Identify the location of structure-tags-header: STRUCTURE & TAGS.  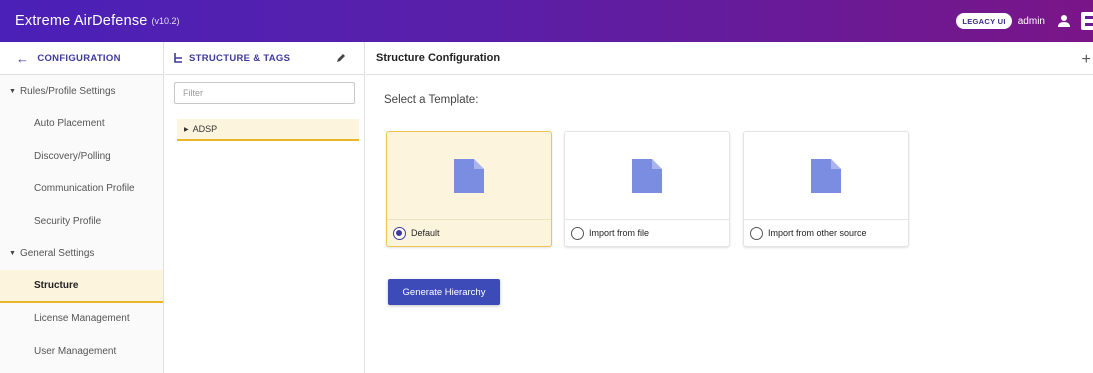
(264, 58).